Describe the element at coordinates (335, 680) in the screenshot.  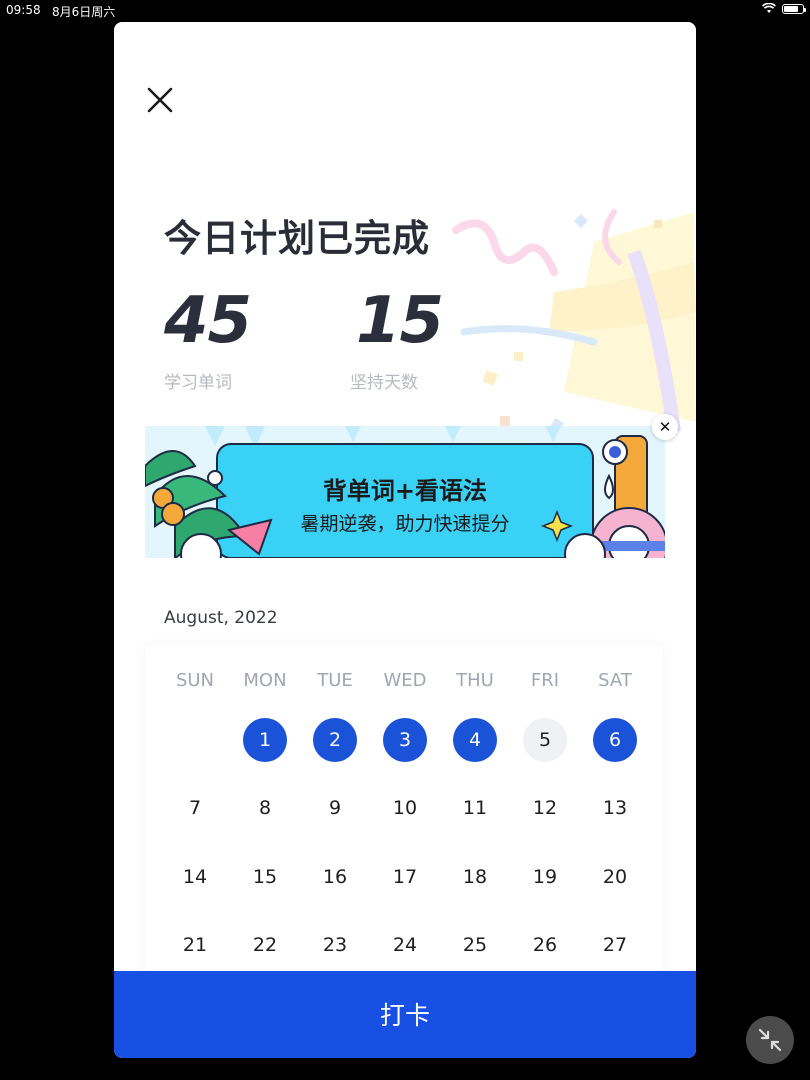
I see `weekday-label: TUE` at that location.